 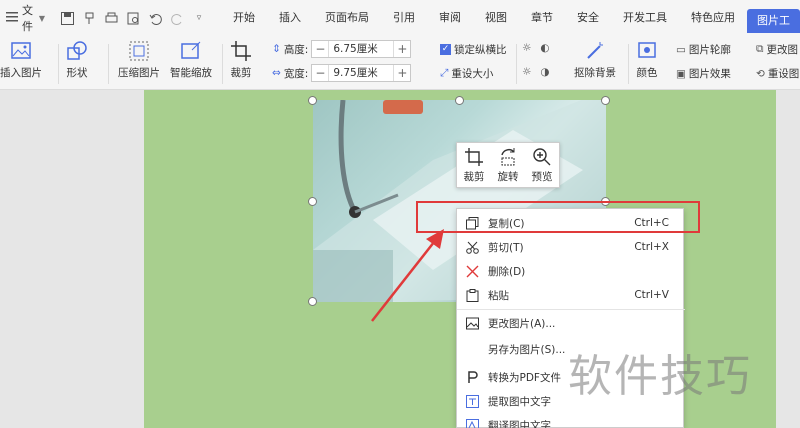 What do you see at coordinates (191, 50) in the screenshot?
I see `smart-zoom-icon` at bounding box center [191, 50].